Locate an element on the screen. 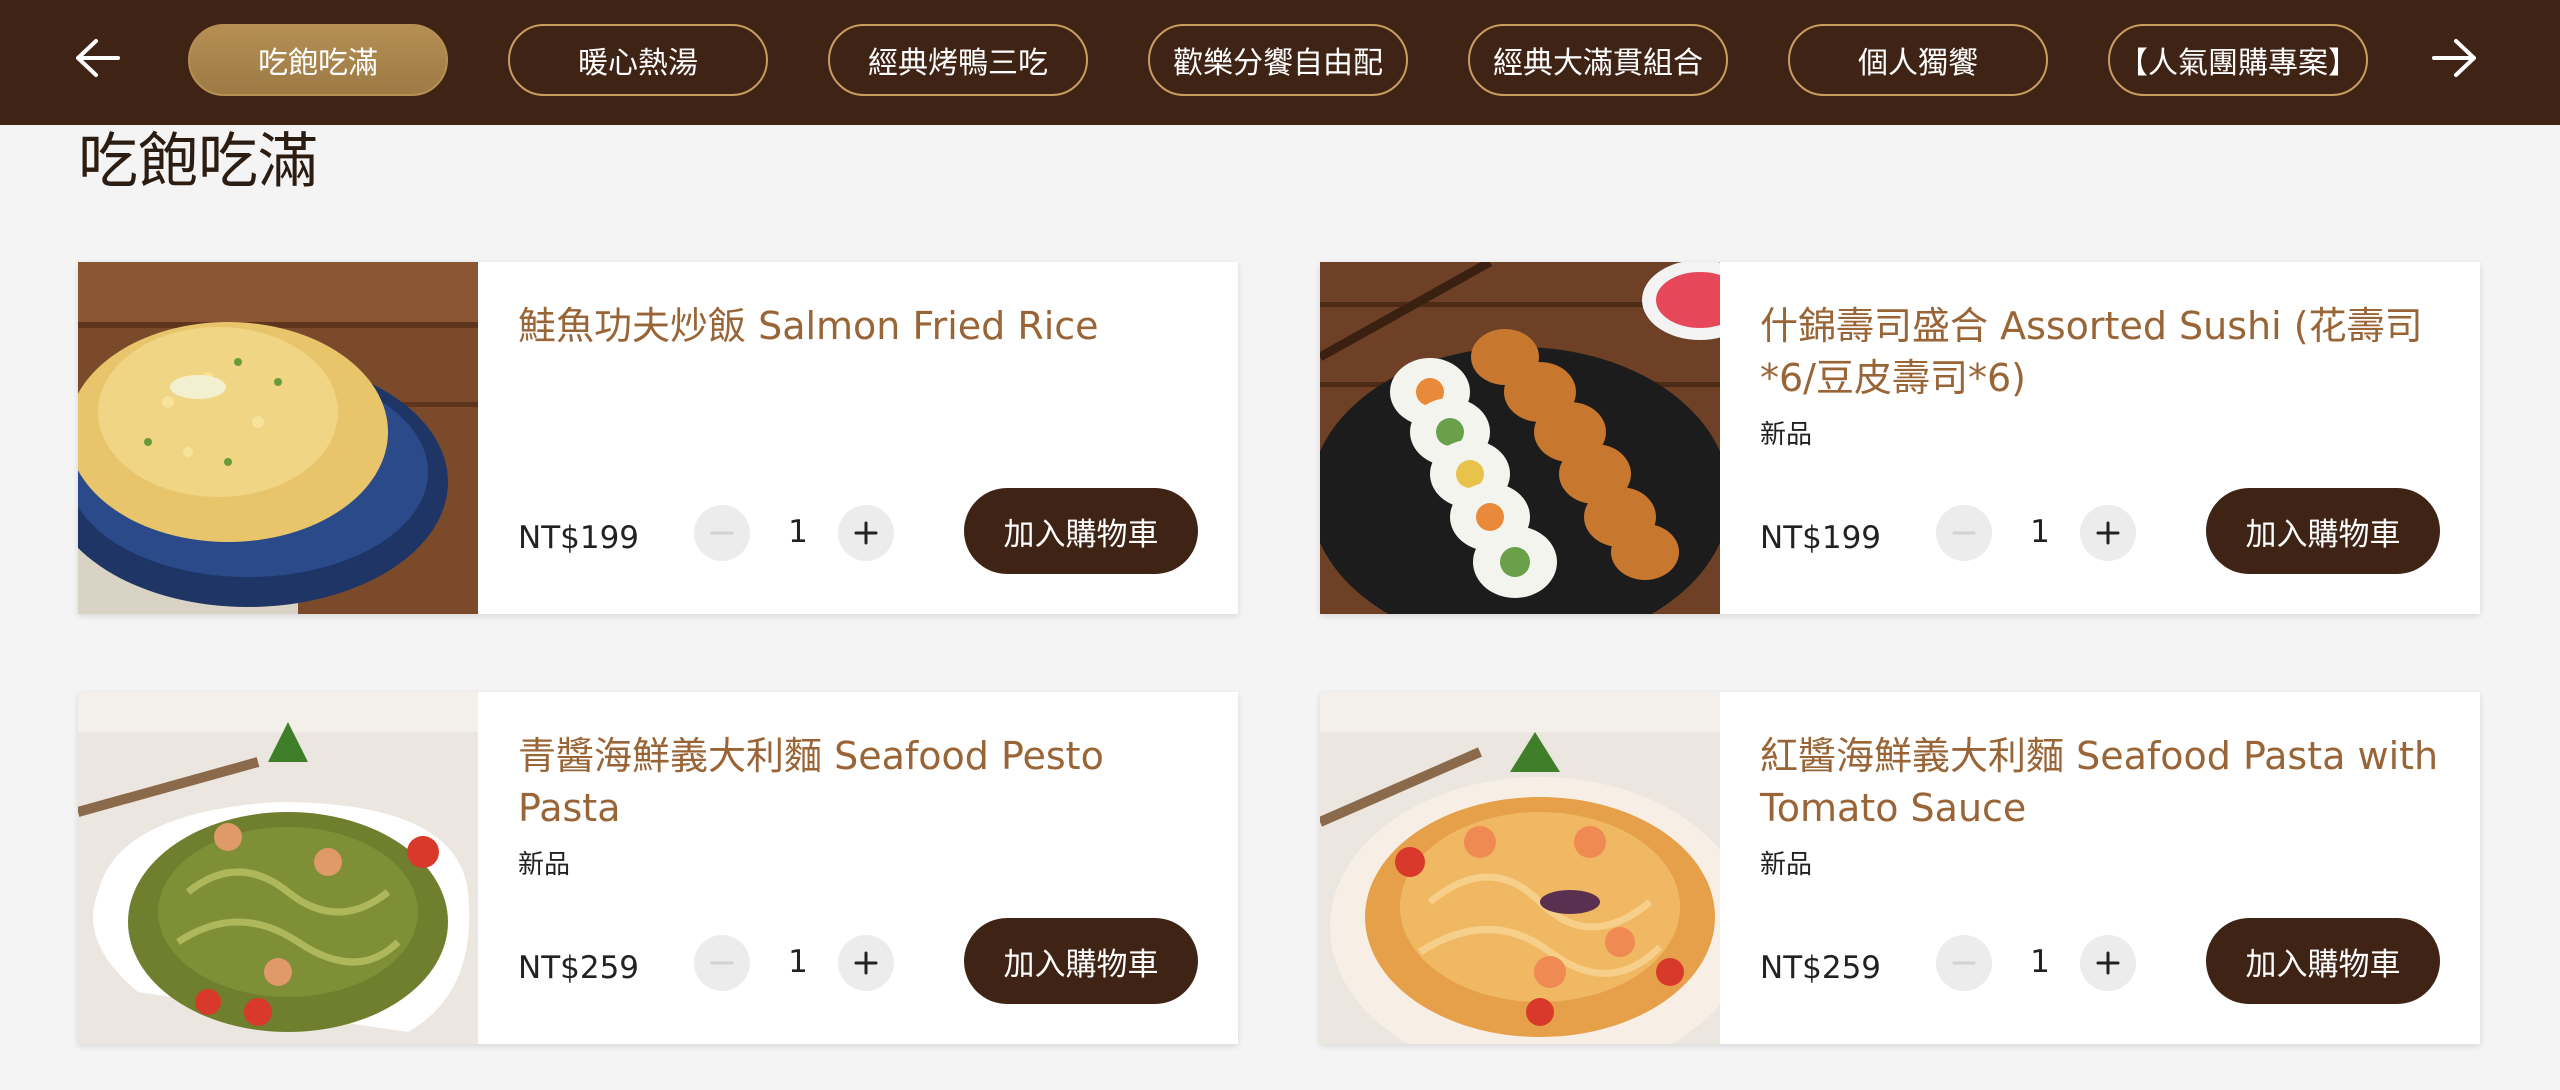  tab-3: 歡樂分饗自由配 is located at coordinates (1278, 60).